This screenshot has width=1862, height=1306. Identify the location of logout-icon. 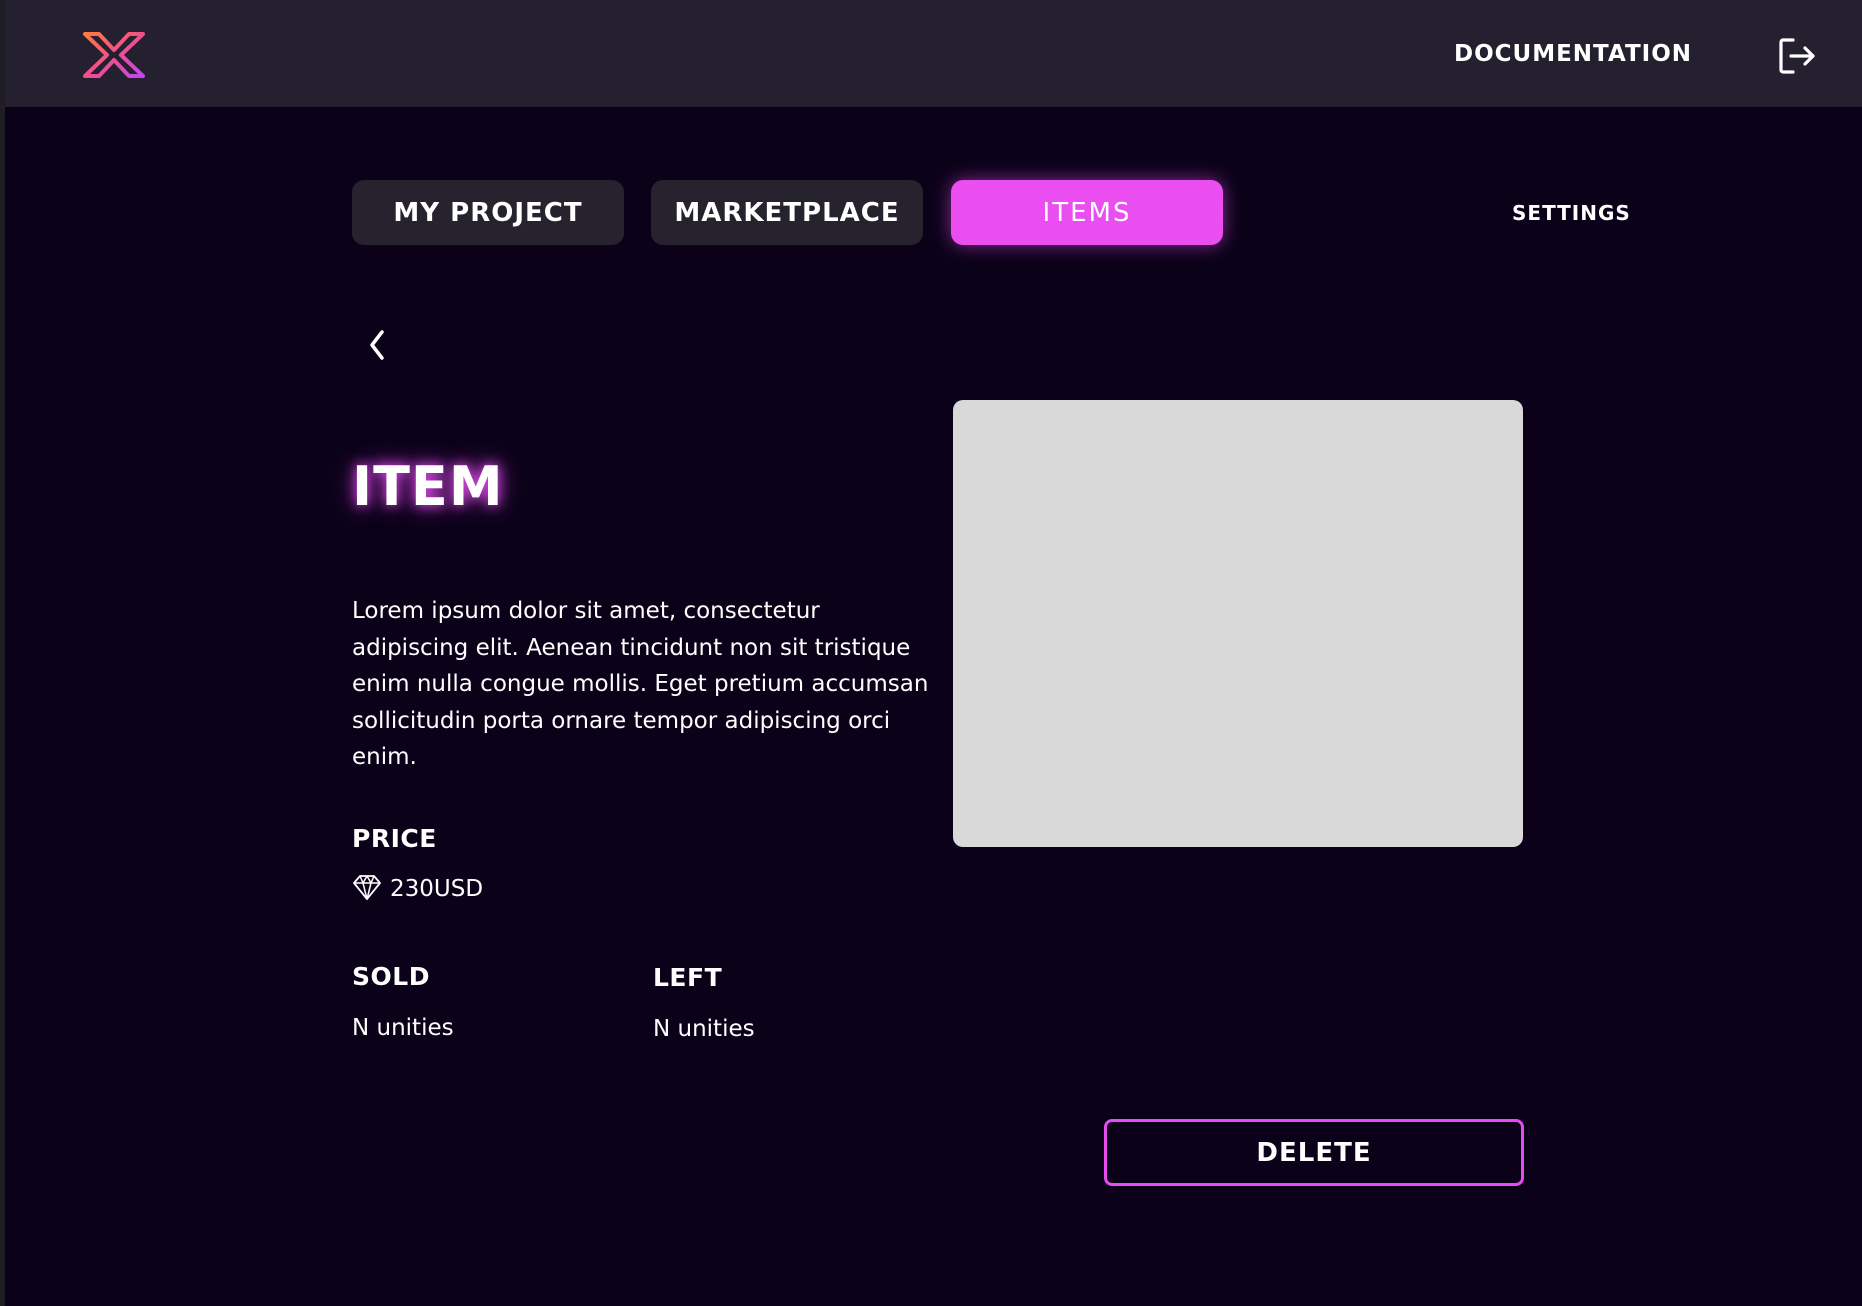
(1797, 56).